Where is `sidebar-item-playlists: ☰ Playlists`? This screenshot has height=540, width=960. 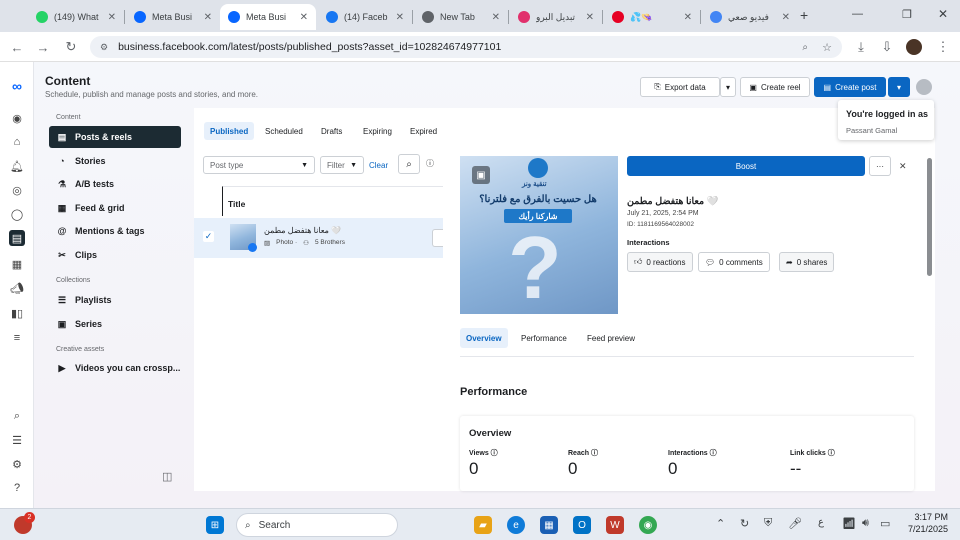 sidebar-item-playlists: ☰ Playlists is located at coordinates (115, 300).